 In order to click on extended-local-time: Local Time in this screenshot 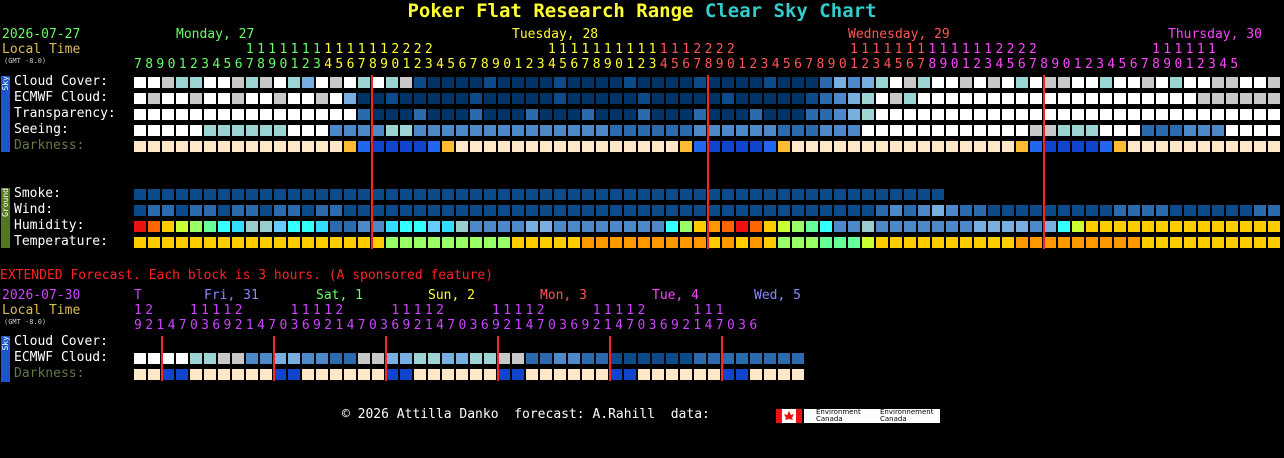, I will do `click(41, 310)`.